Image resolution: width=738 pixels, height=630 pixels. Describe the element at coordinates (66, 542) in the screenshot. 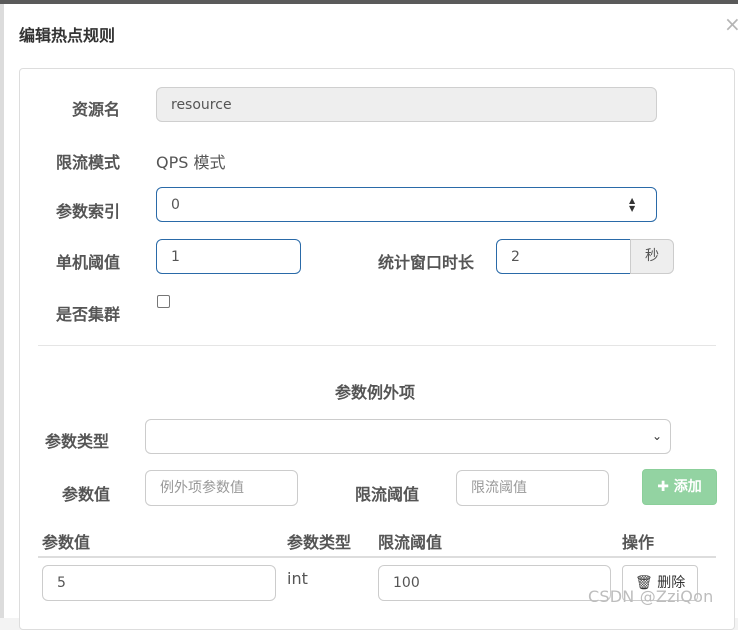

I see `table-header-param-value: 参数值` at that location.